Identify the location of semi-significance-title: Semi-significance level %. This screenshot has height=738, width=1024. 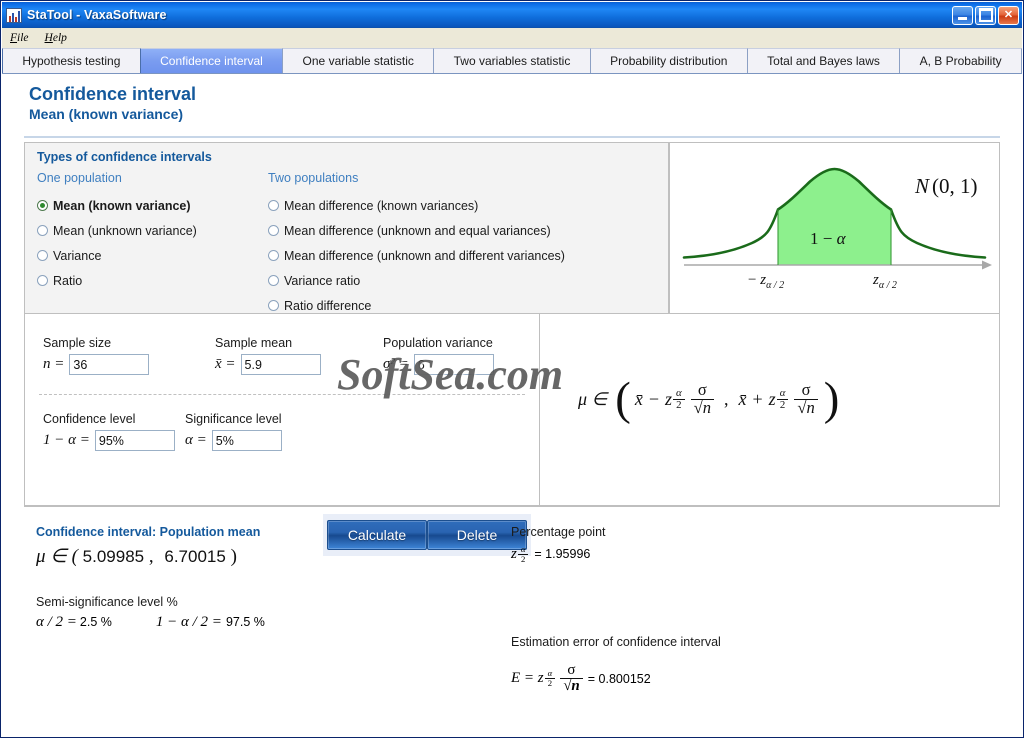
(107, 602).